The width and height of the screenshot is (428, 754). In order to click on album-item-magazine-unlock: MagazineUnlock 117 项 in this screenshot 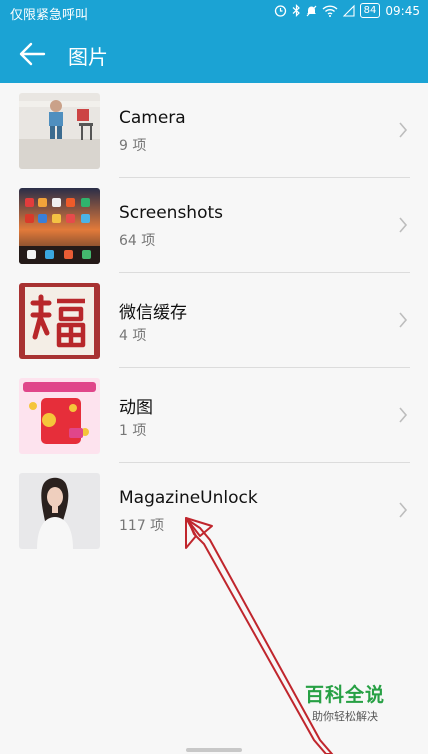, I will do `click(214, 510)`.